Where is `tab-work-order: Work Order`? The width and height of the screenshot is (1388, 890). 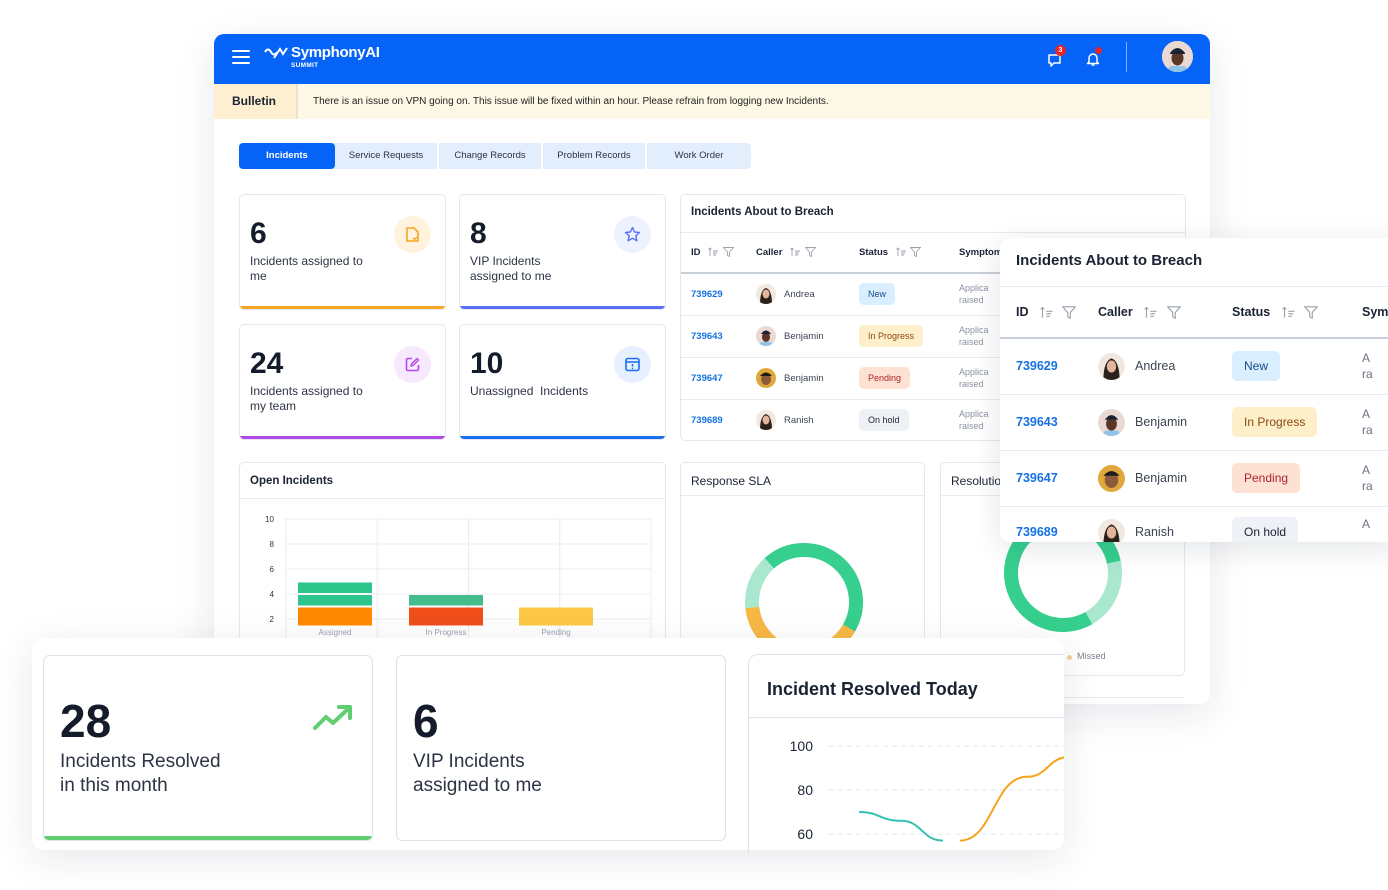
tab-work-order: Work Order is located at coordinates (699, 156).